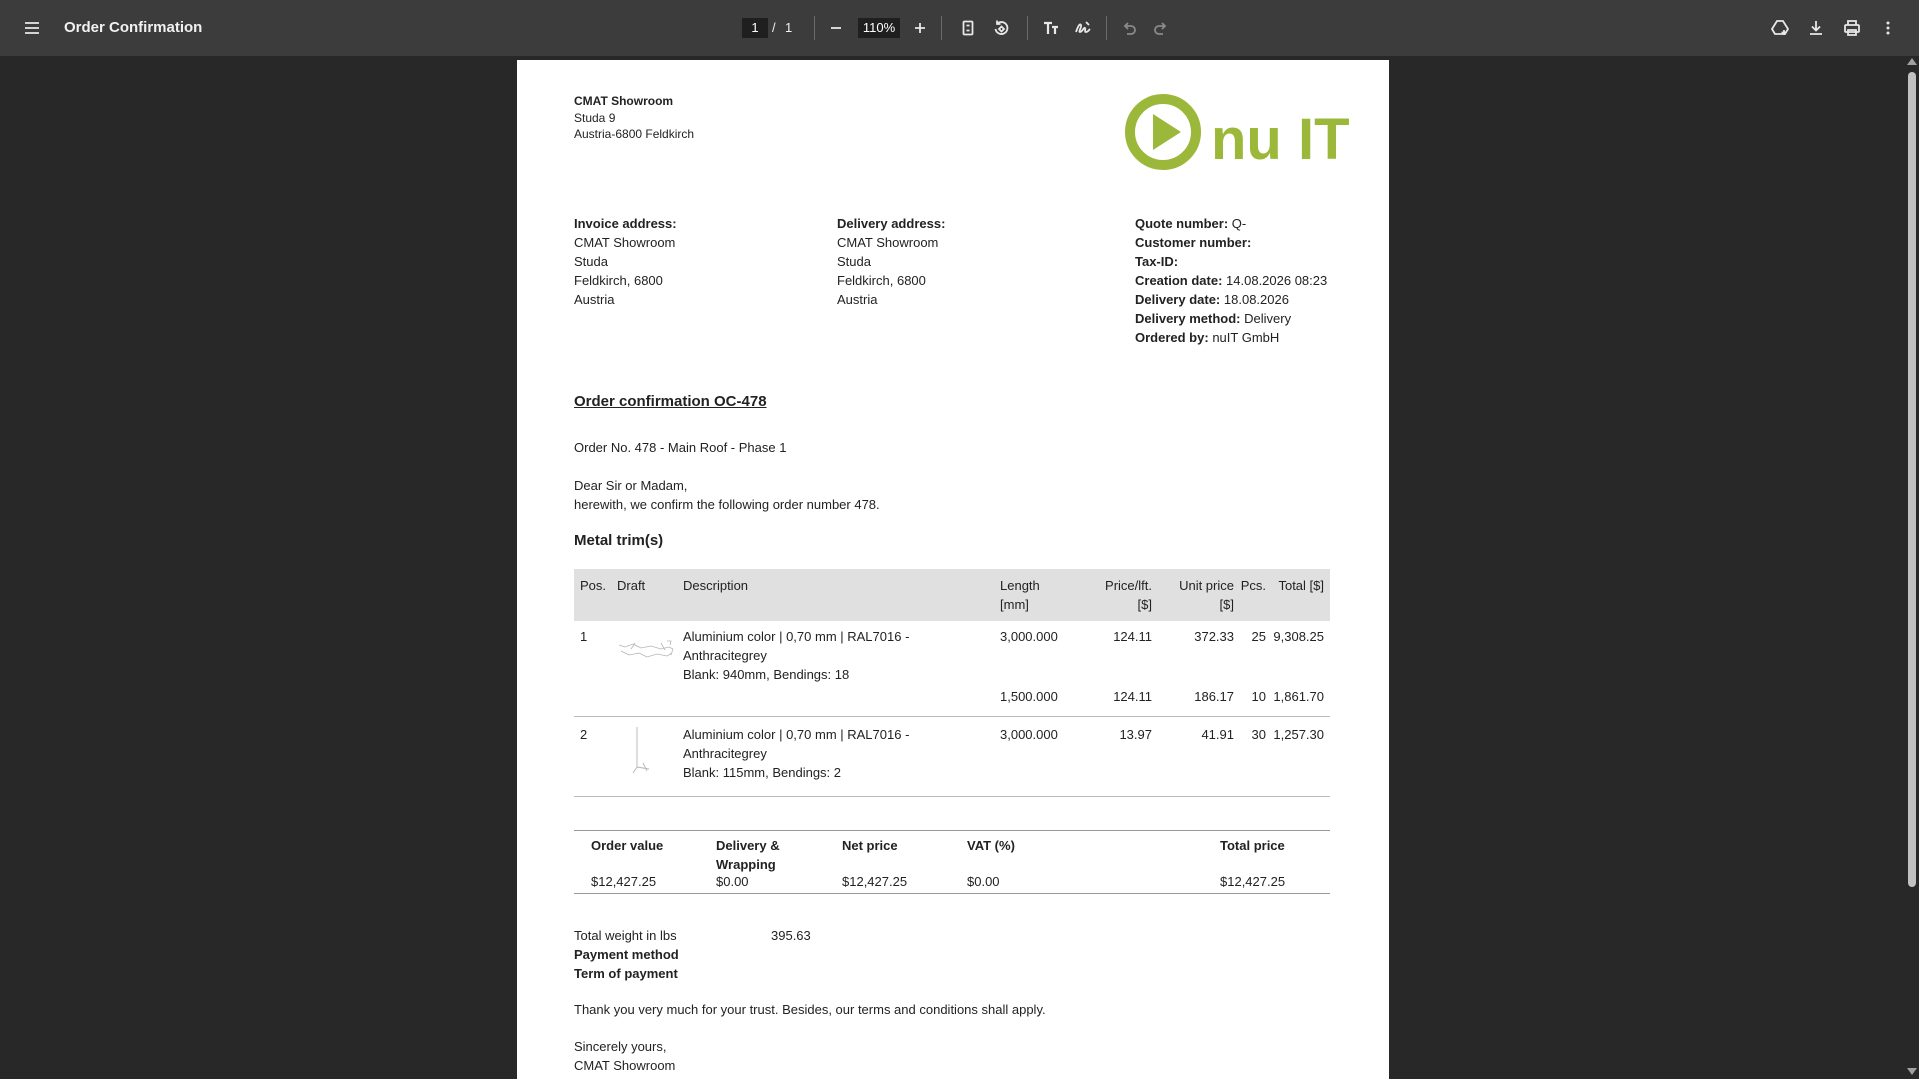 Image resolution: width=1919 pixels, height=1079 pixels. I want to click on meta-label: Customer number:, so click(1193, 242).